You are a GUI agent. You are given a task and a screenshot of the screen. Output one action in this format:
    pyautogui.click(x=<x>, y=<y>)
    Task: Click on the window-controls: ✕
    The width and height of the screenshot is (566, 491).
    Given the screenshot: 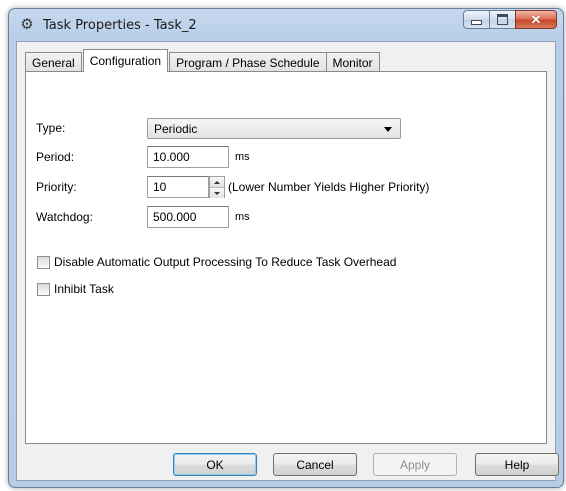 What is the action you would take?
    pyautogui.click(x=510, y=19)
    